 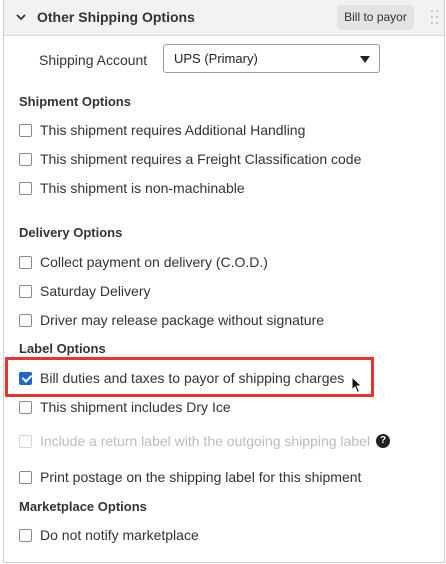 I want to click on shipping-account-label: Shipping Account, so click(x=93, y=60).